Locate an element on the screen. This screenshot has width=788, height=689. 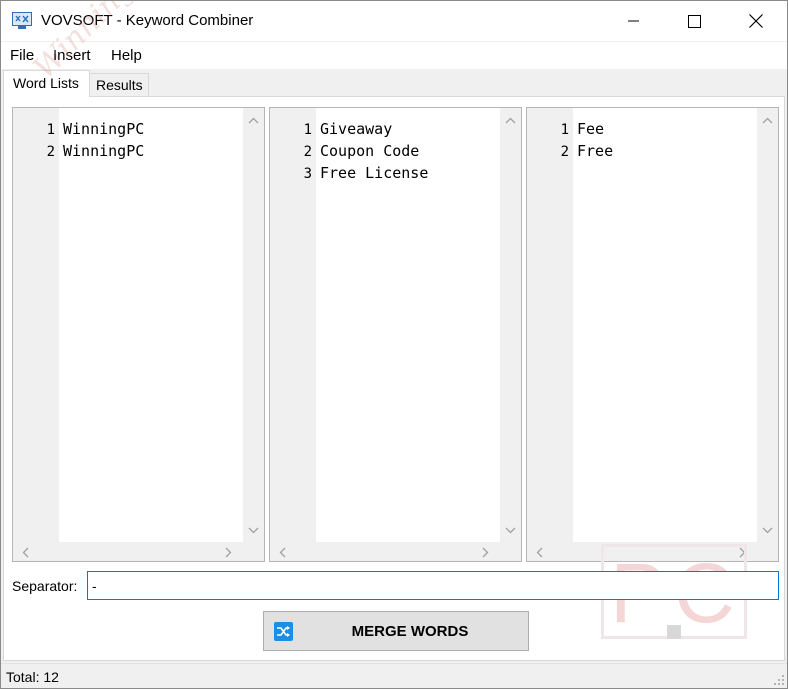
maximize-icon is located at coordinates (694, 21).